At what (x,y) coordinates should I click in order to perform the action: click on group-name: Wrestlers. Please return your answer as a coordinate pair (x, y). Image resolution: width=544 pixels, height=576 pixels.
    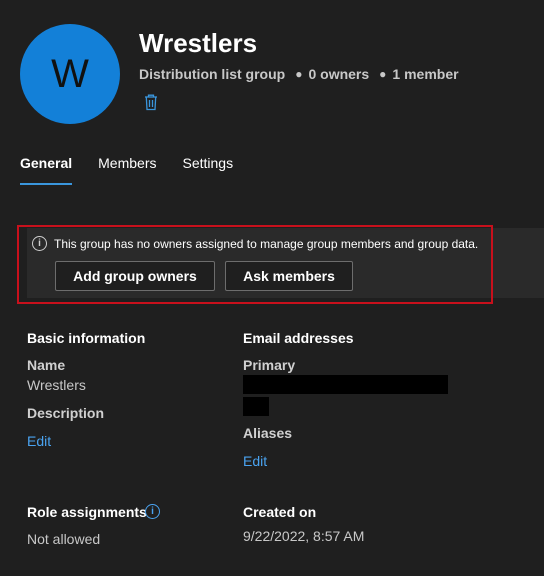
    Looking at the image, I should click on (198, 43).